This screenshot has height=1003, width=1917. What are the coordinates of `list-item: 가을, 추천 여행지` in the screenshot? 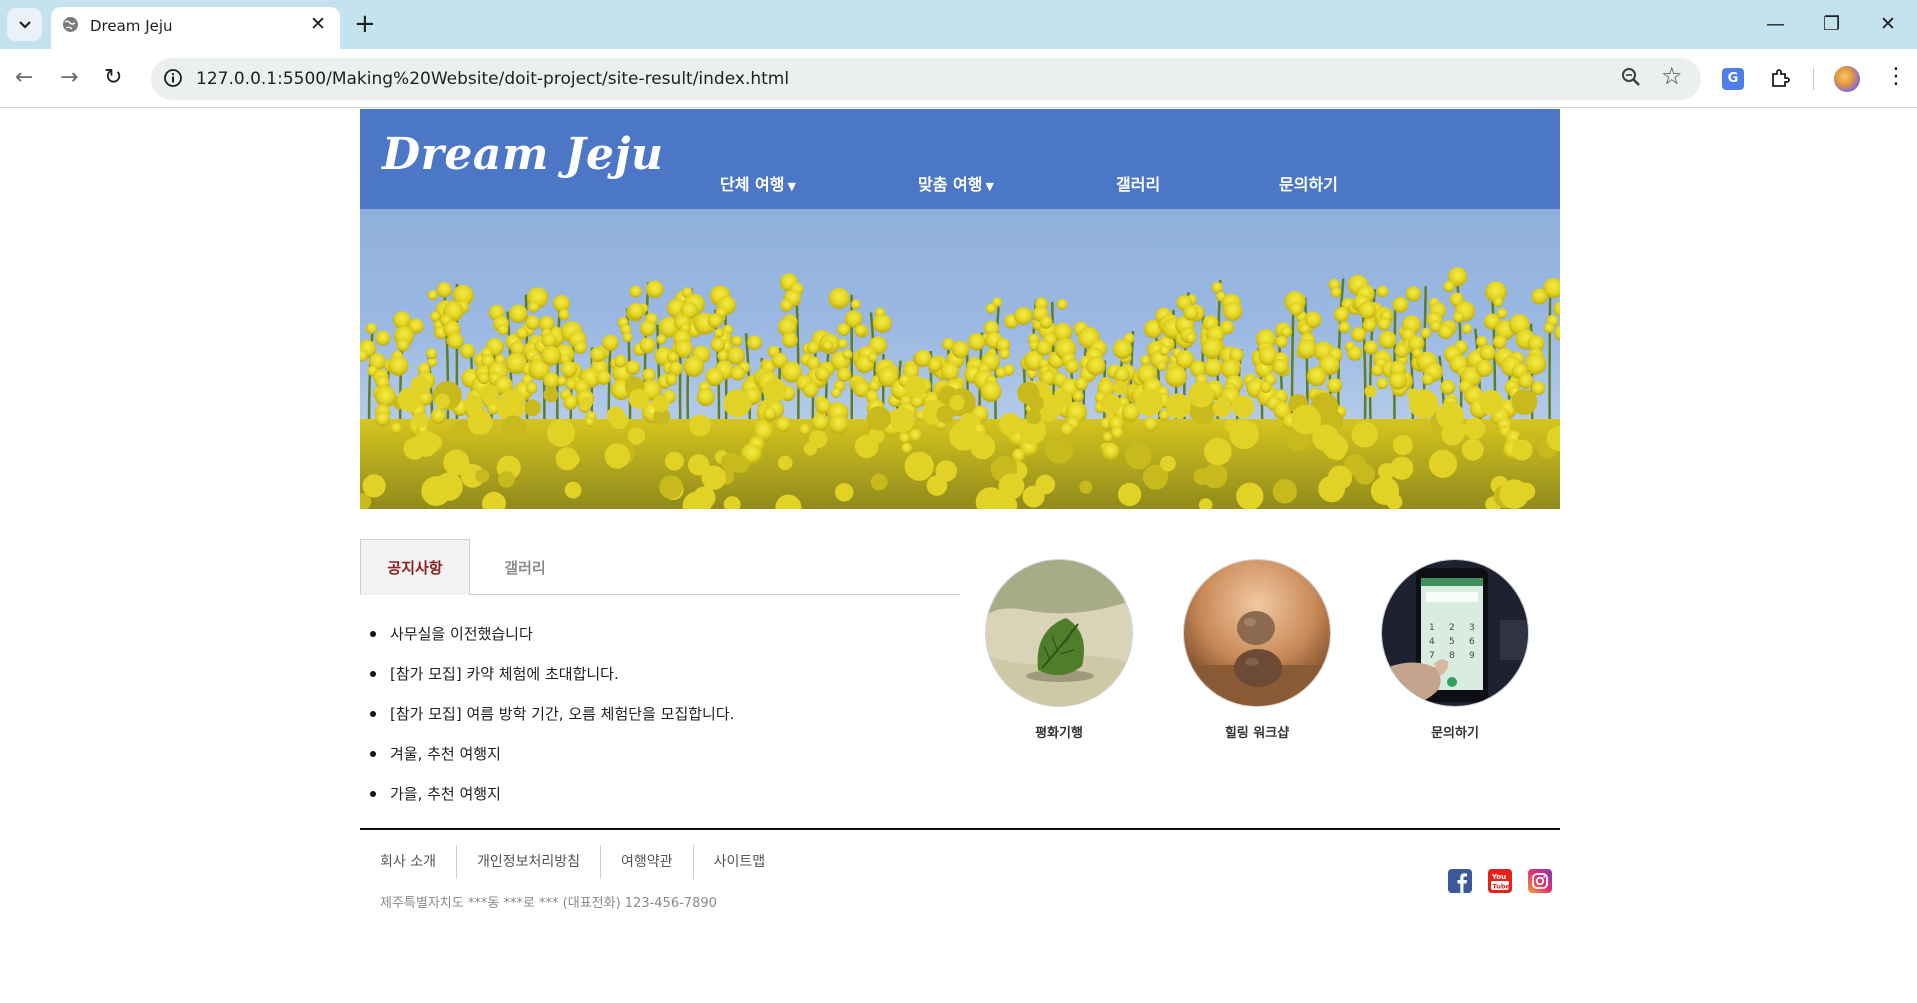 It's located at (552, 804).